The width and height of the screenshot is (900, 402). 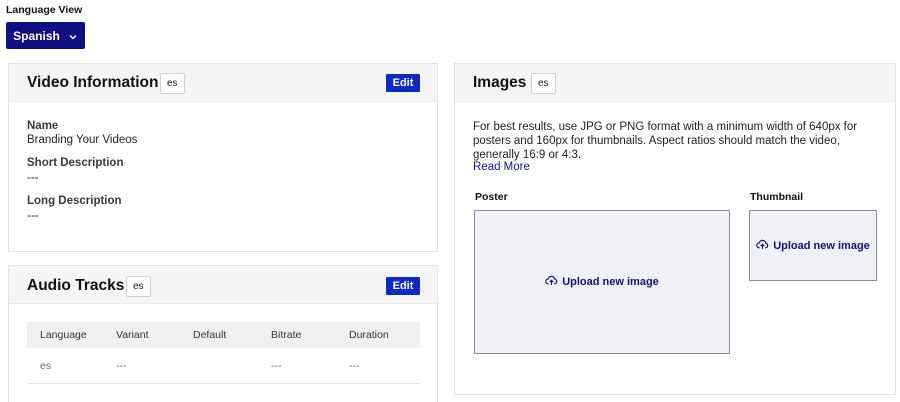 What do you see at coordinates (44, 10) in the screenshot?
I see `language-view-label: Language View` at bounding box center [44, 10].